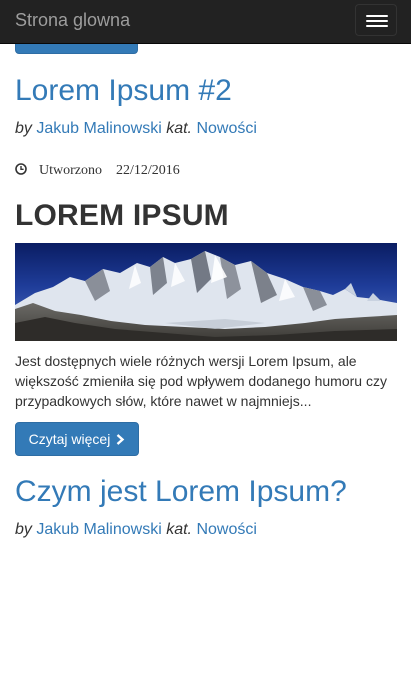 Image resolution: width=411 pixels, height=673 pixels. I want to click on post-title: Czym jest Lorem Ipsum?, so click(181, 492).